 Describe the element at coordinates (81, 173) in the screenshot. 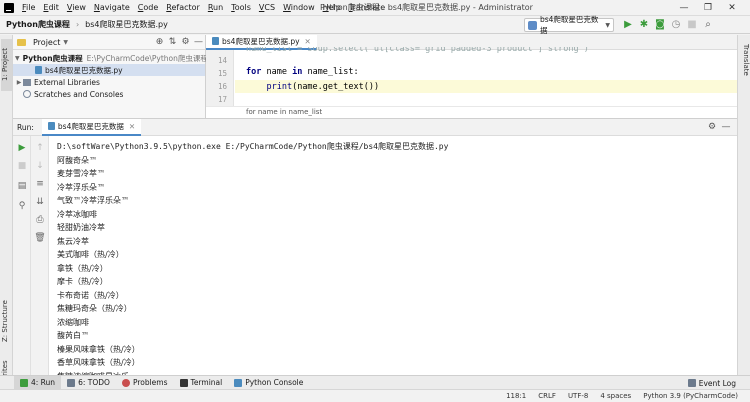

I see `console-line: 麦芽雪冷萃™` at that location.